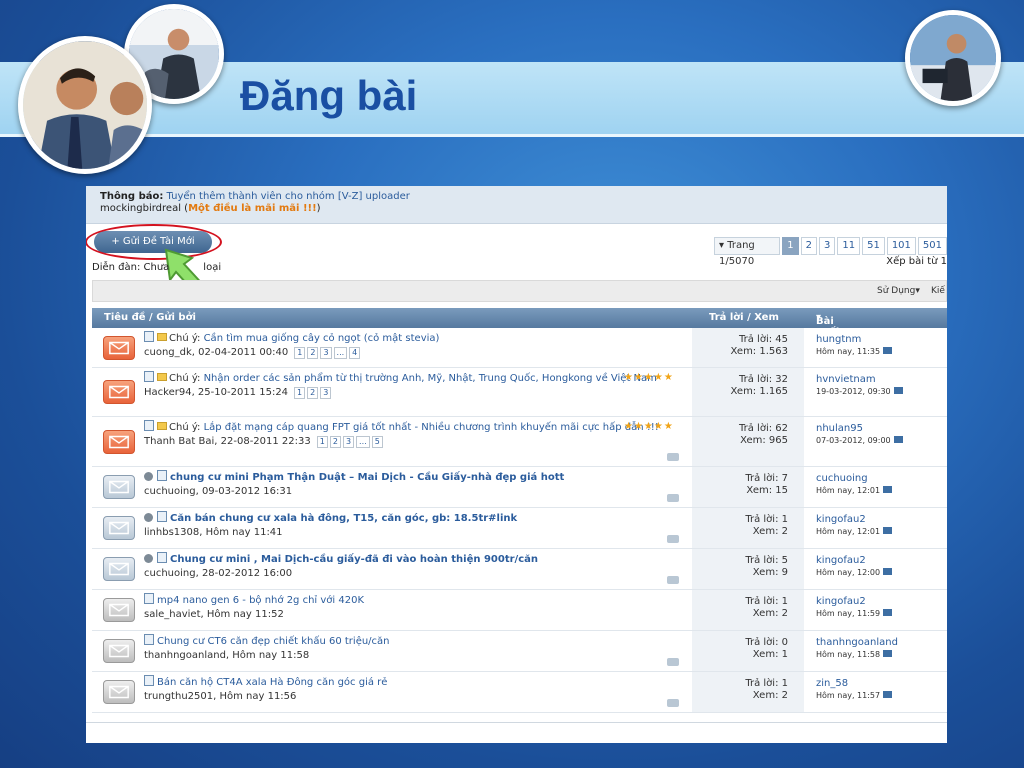 The height and width of the screenshot is (768, 1024). Describe the element at coordinates (898, 291) in the screenshot. I see `tools-menu: Sử Dụng▾` at that location.